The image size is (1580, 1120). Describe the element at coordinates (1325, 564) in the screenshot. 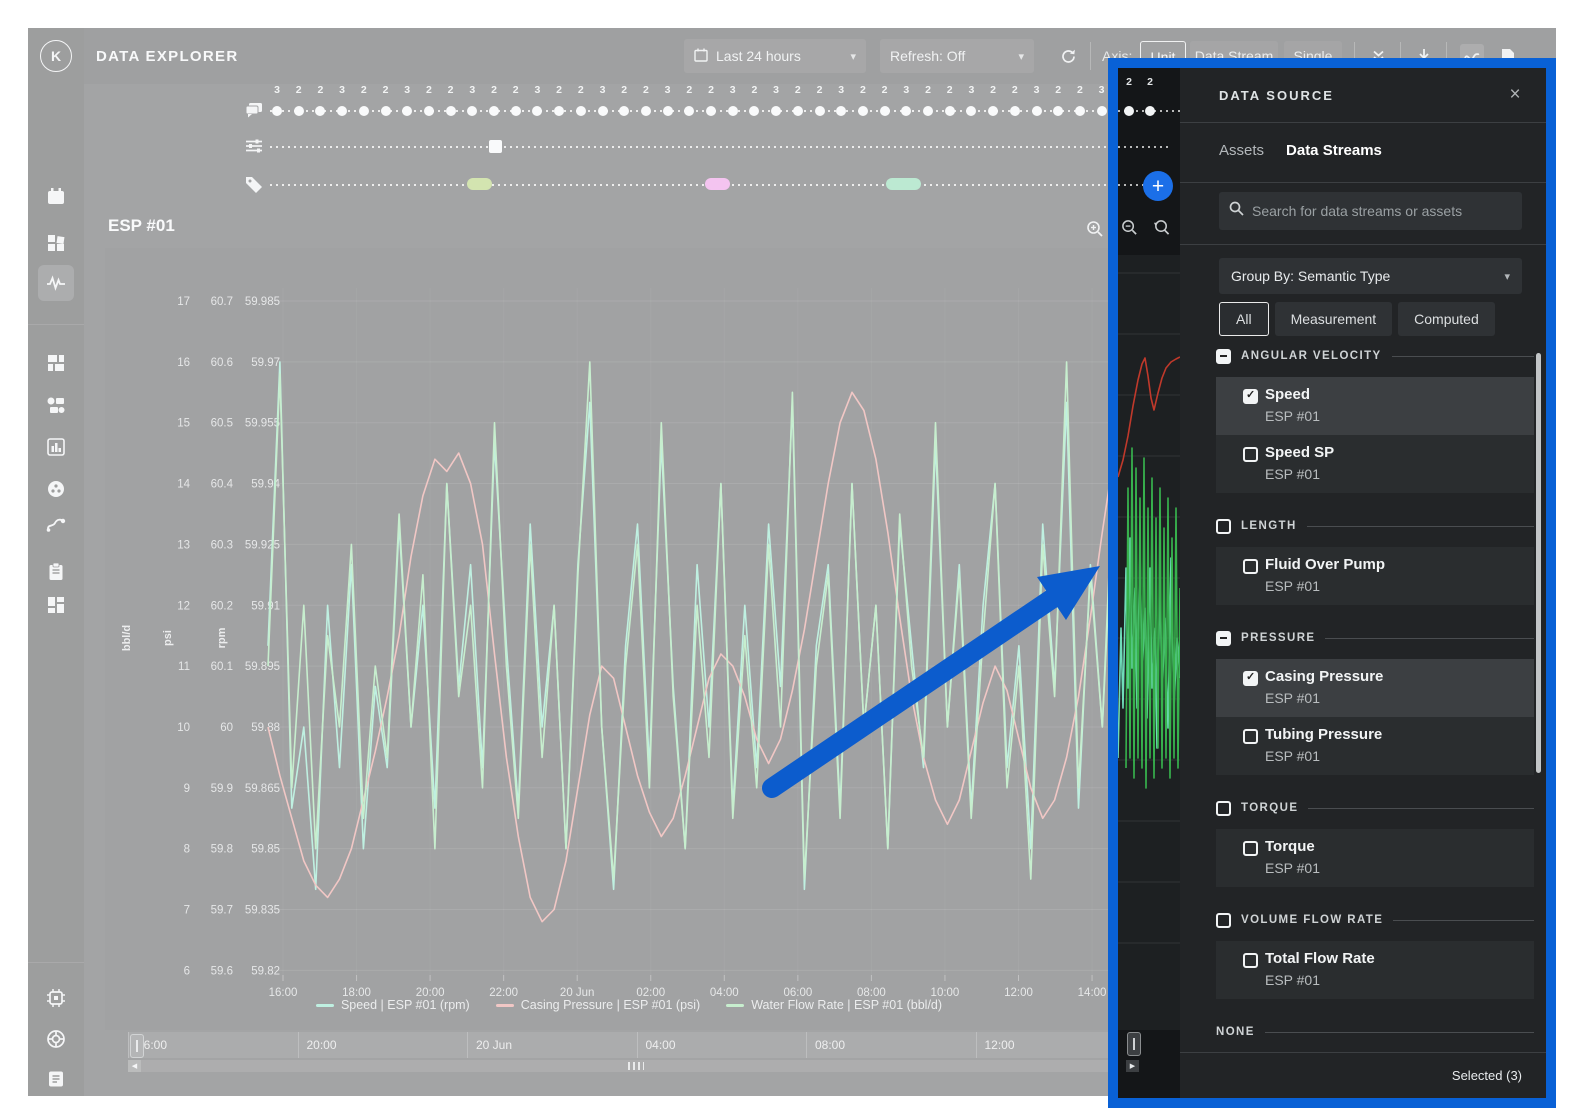

I see `stream-name: Fluid Over Pump` at that location.